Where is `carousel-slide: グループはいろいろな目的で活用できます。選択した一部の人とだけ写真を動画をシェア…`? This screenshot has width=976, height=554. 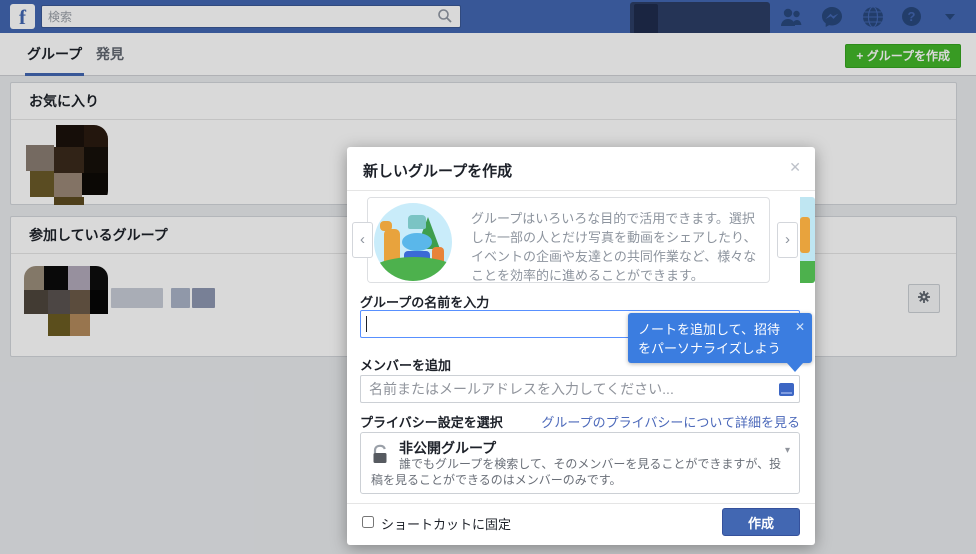
carousel-slide: グループはいろいろな目的で活用できます。選択した一部の人とだけ写真を動画をシェア… is located at coordinates (568, 240).